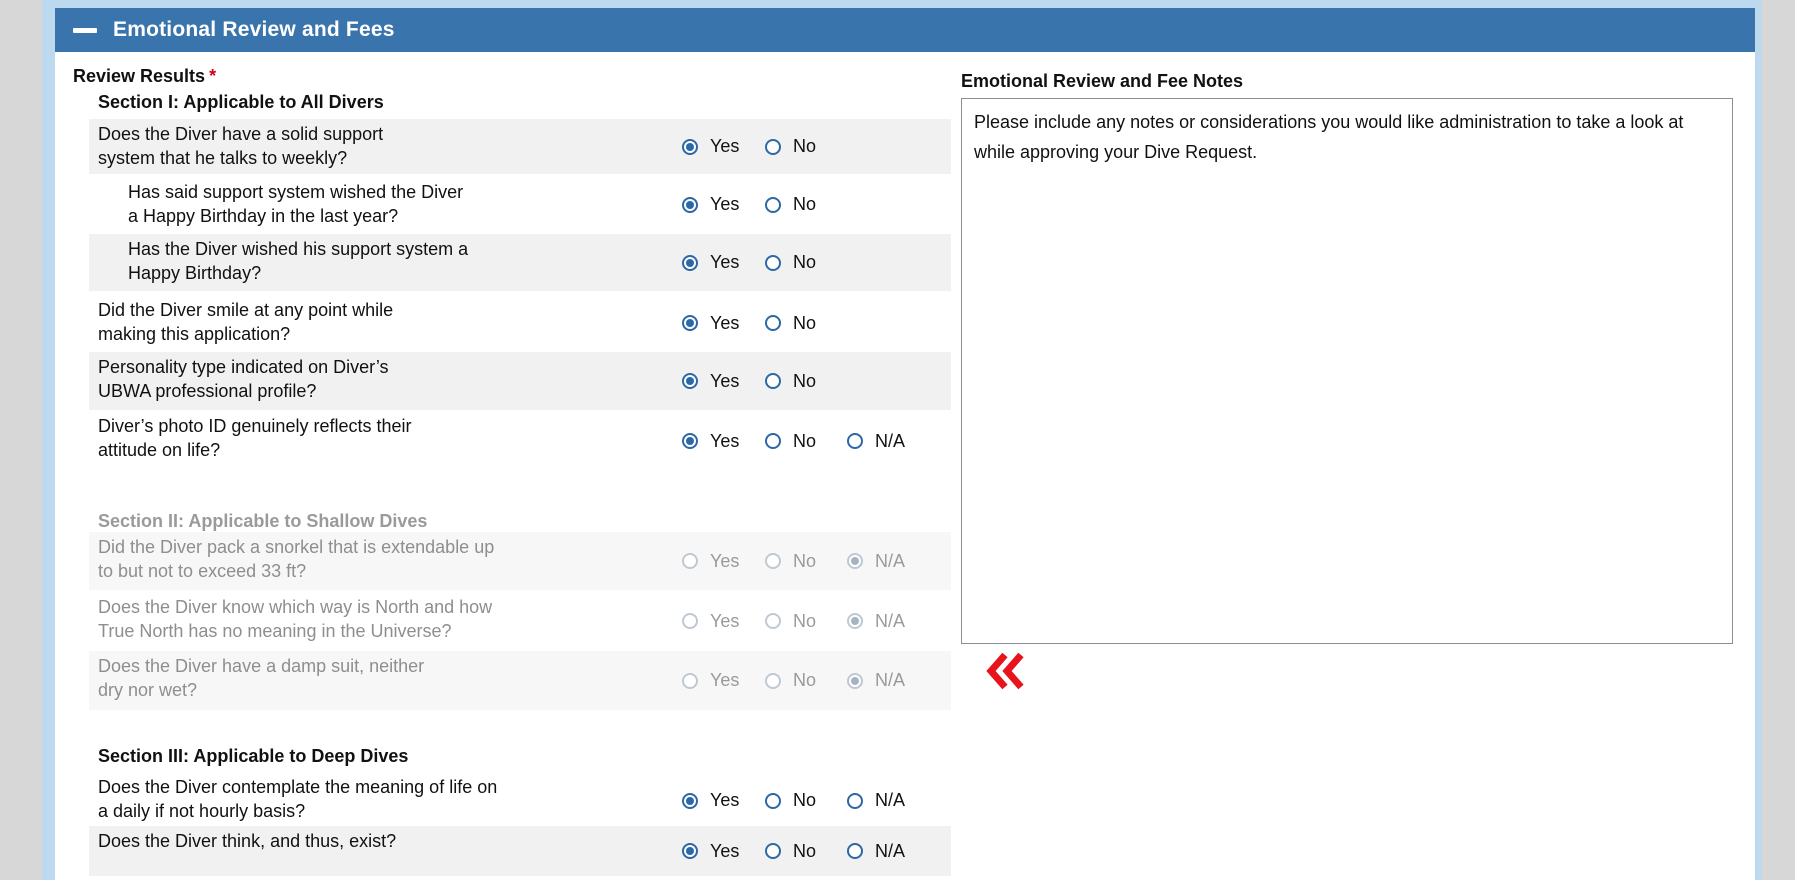 The height and width of the screenshot is (880, 1795). What do you see at coordinates (263, 521) in the screenshot?
I see `section-title: Section II: Applicable to Shallow Dives` at bounding box center [263, 521].